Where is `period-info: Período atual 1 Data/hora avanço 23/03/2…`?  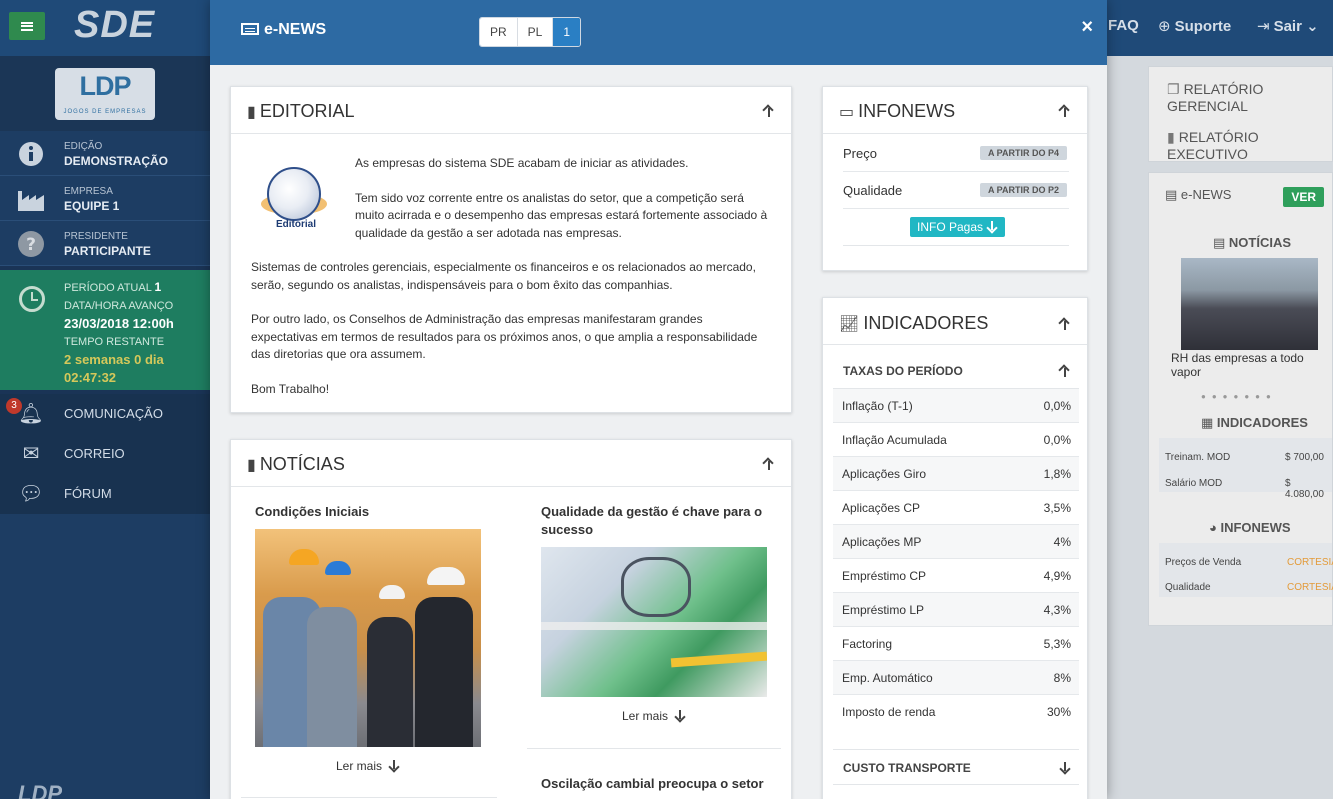
period-info: Período atual 1 Data/hora avanço 23/03/2… is located at coordinates (105, 330).